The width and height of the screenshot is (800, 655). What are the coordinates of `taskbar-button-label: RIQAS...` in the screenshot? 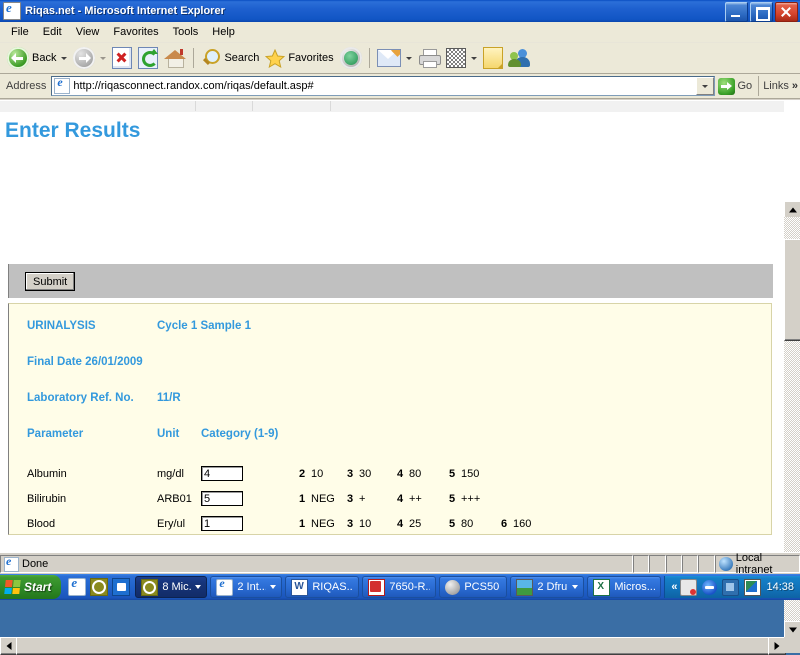 It's located at (333, 587).